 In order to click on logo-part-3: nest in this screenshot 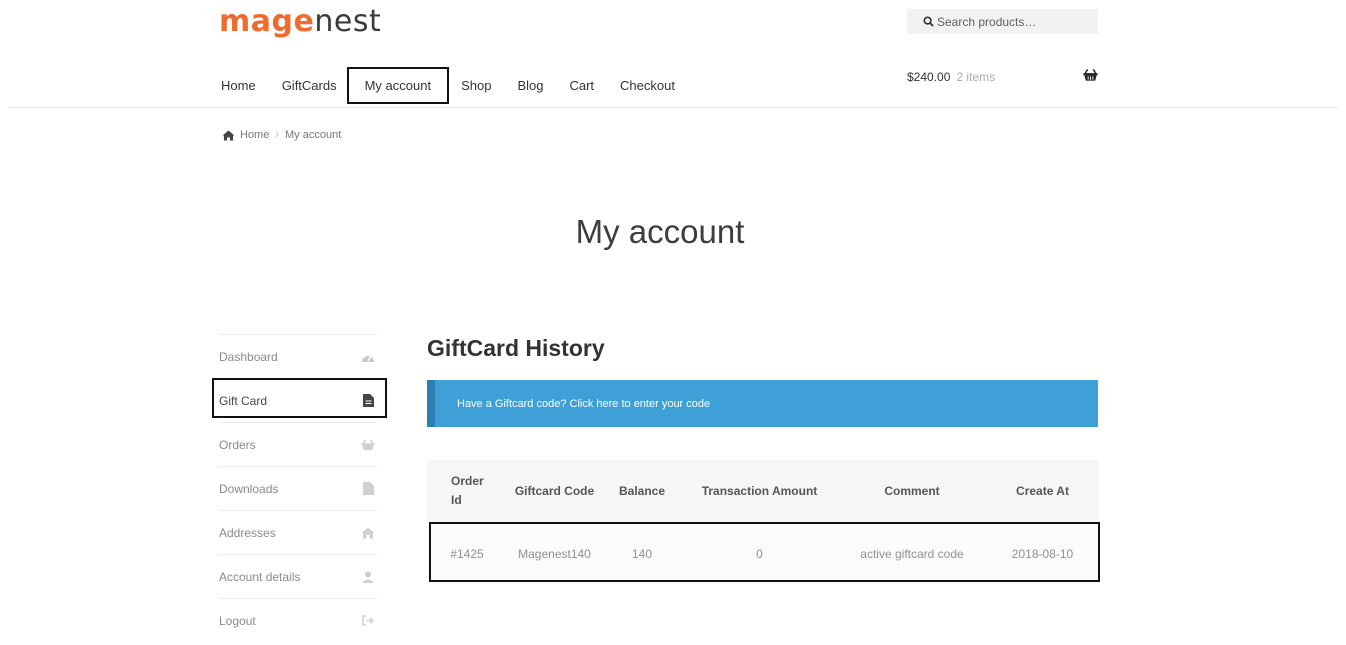, I will do `click(348, 21)`.